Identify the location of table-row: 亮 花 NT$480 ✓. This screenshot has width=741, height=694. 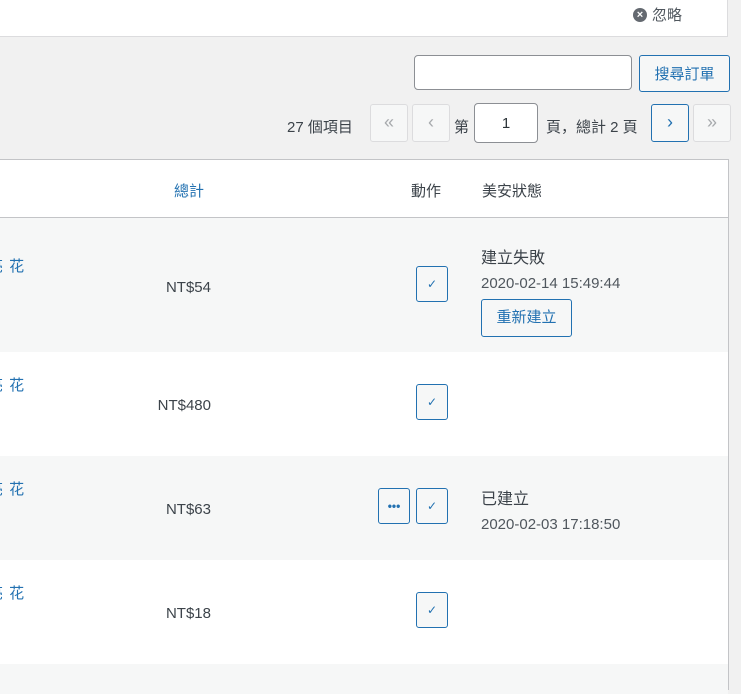
(364, 404).